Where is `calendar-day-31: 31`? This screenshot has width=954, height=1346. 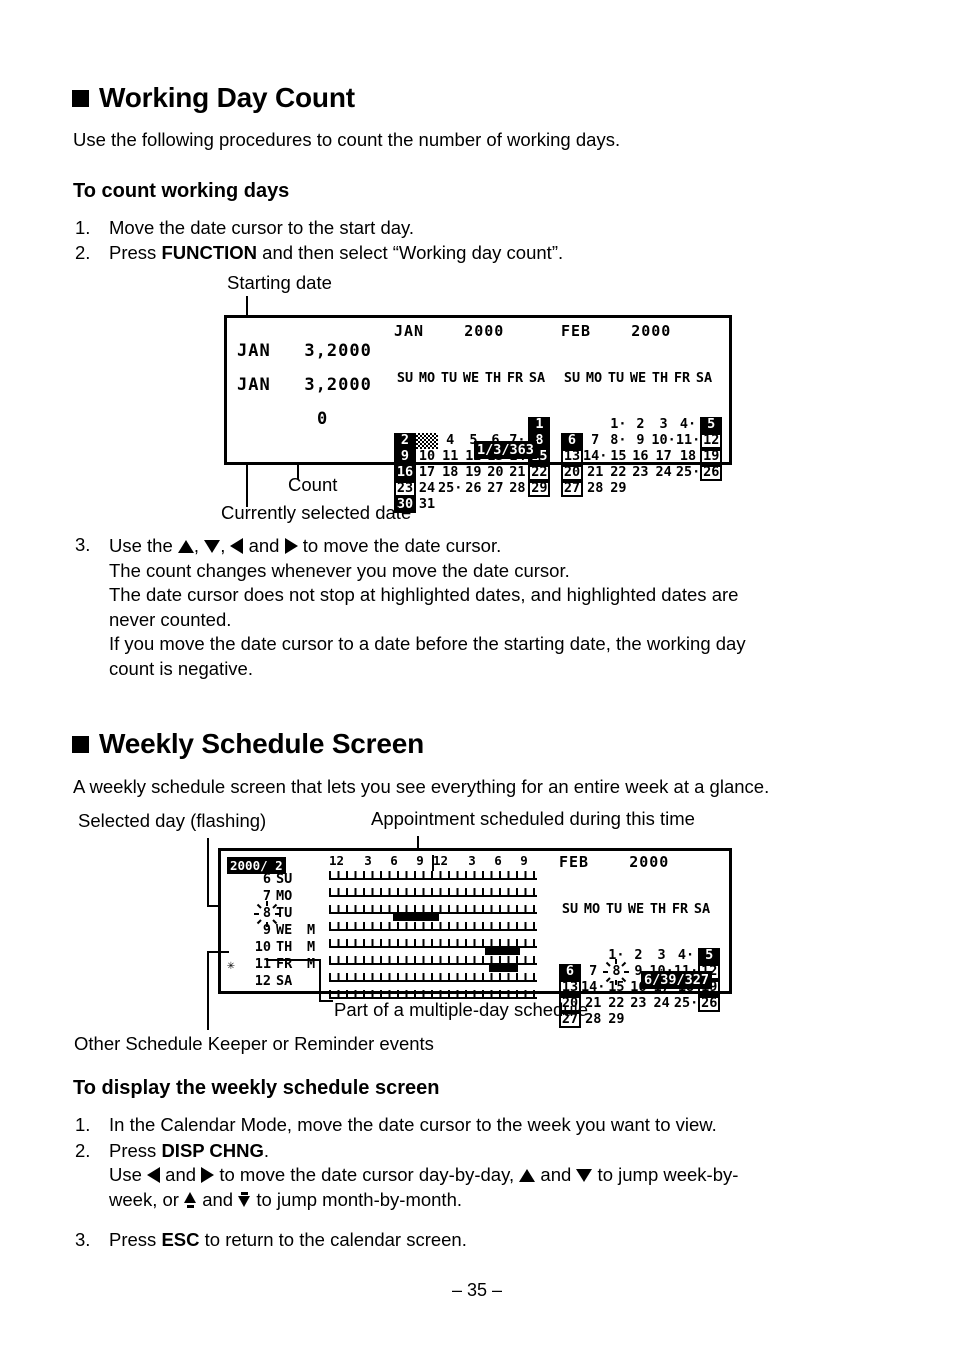 calendar-day-31: 31 is located at coordinates (427, 505).